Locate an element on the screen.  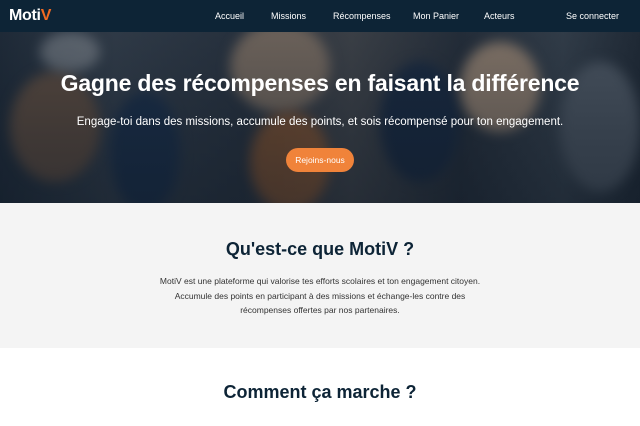
join-button: Rejoins-nous is located at coordinates (320, 160).